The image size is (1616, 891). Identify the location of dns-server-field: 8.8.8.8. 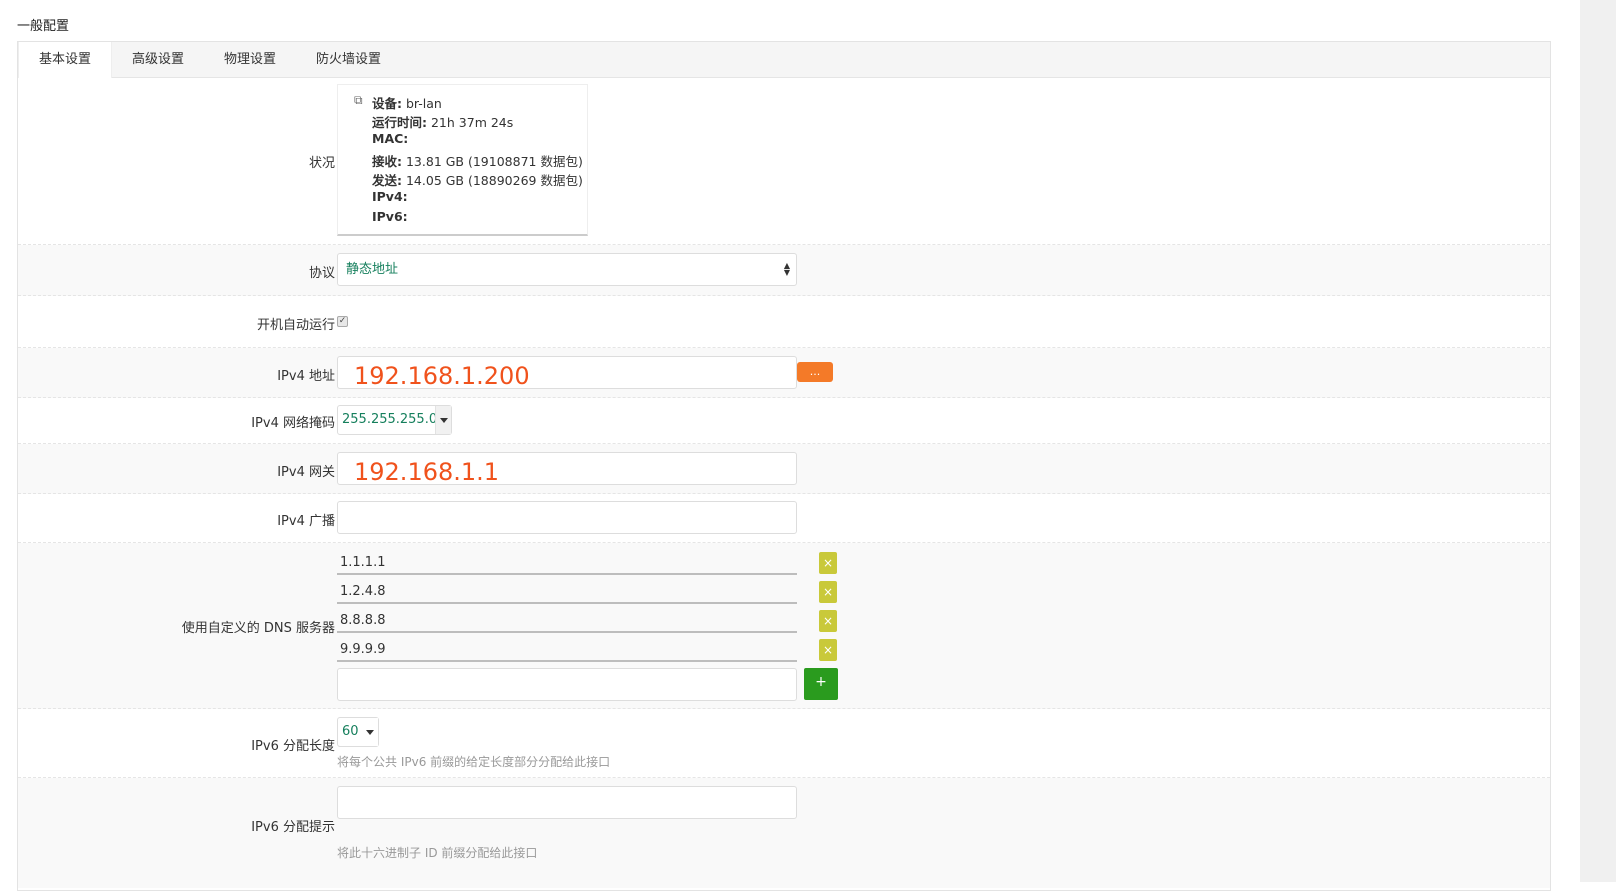
(567, 620).